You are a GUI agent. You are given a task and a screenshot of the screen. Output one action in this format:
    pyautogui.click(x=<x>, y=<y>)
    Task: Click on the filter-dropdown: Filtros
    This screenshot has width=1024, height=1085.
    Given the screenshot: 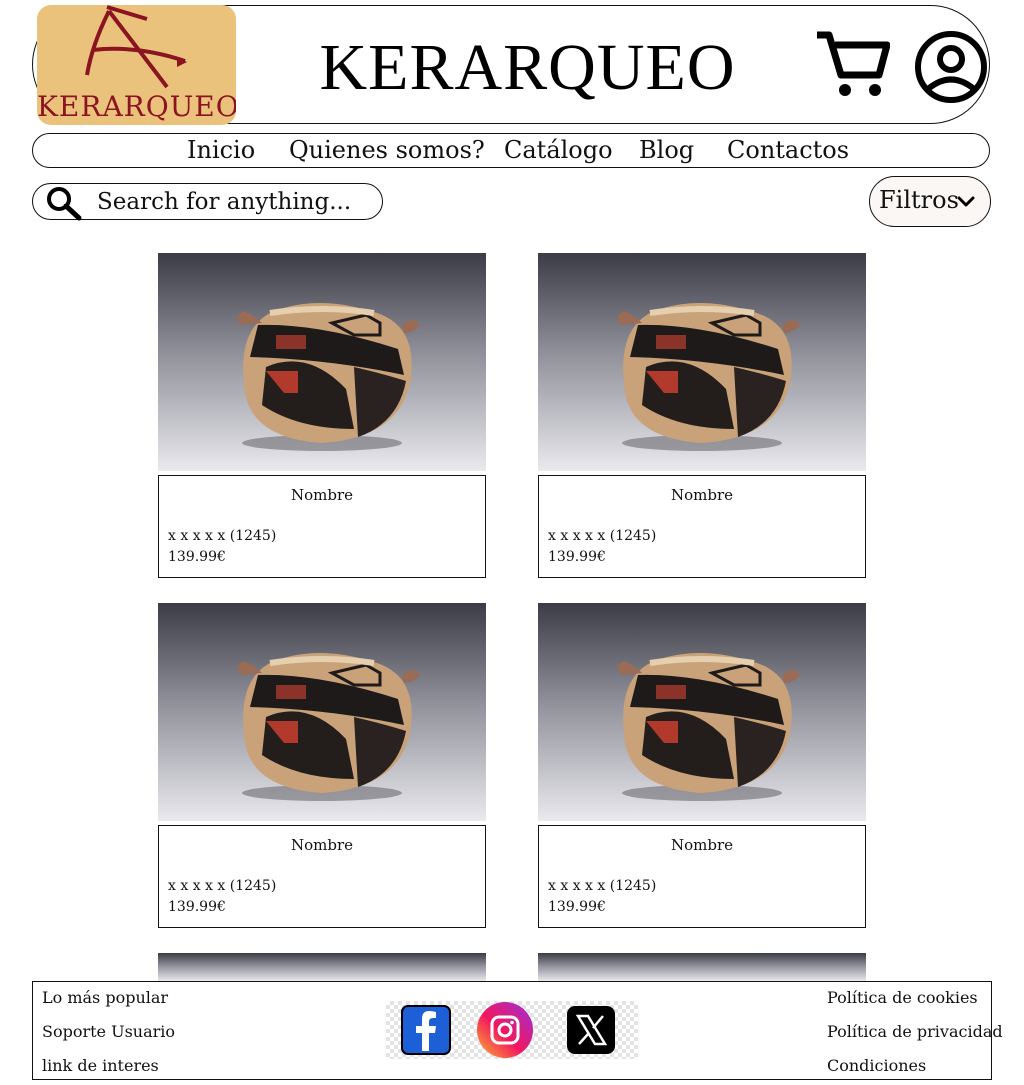 What is the action you would take?
    pyautogui.click(x=930, y=201)
    